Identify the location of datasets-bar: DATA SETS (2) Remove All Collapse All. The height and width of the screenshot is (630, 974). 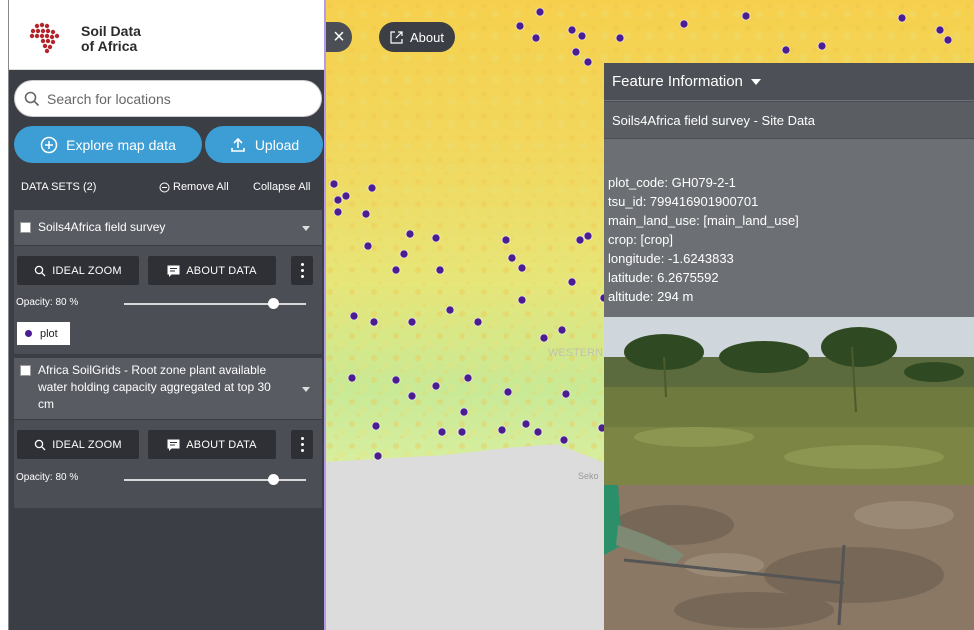
(167, 187).